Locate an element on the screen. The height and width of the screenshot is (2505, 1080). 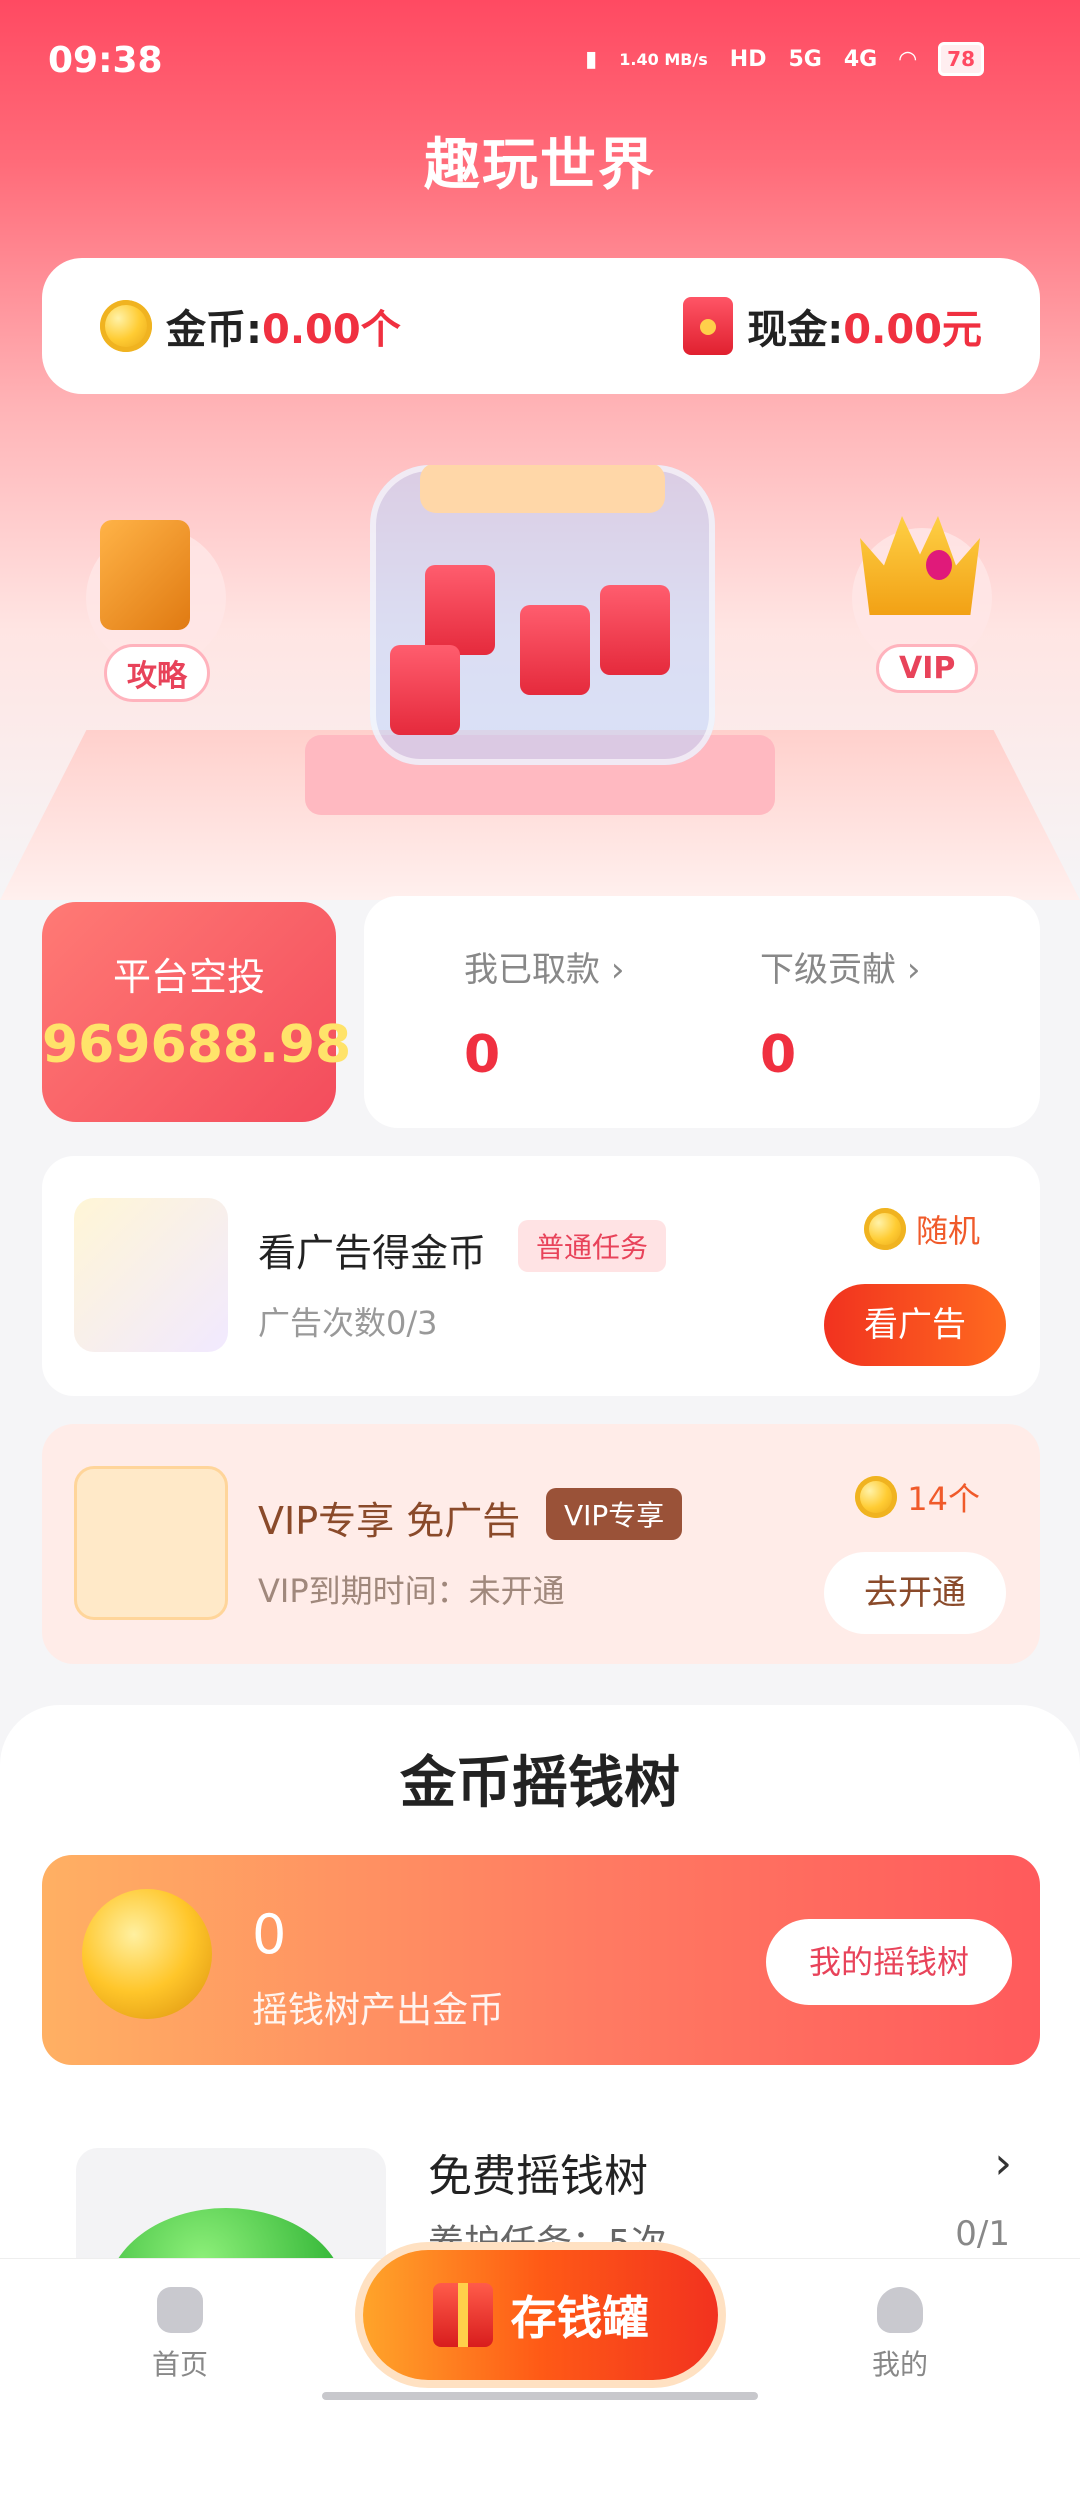
platform-airdrop-card: 平台空投 969688.98 is located at coordinates (197, 1012).